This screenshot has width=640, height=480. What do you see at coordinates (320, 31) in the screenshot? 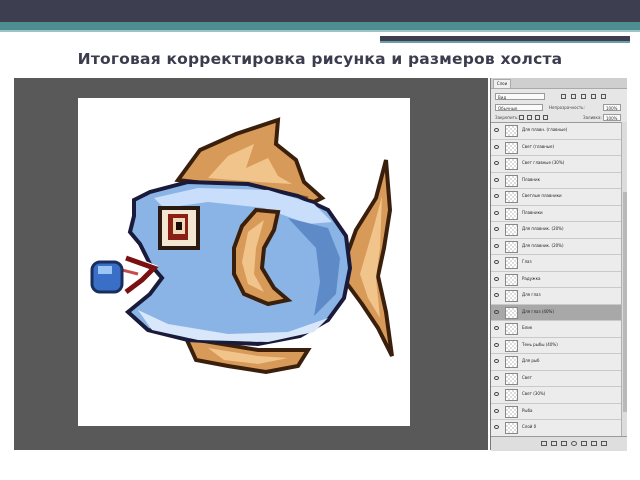
I see `top-banner-teal-line` at bounding box center [320, 31].